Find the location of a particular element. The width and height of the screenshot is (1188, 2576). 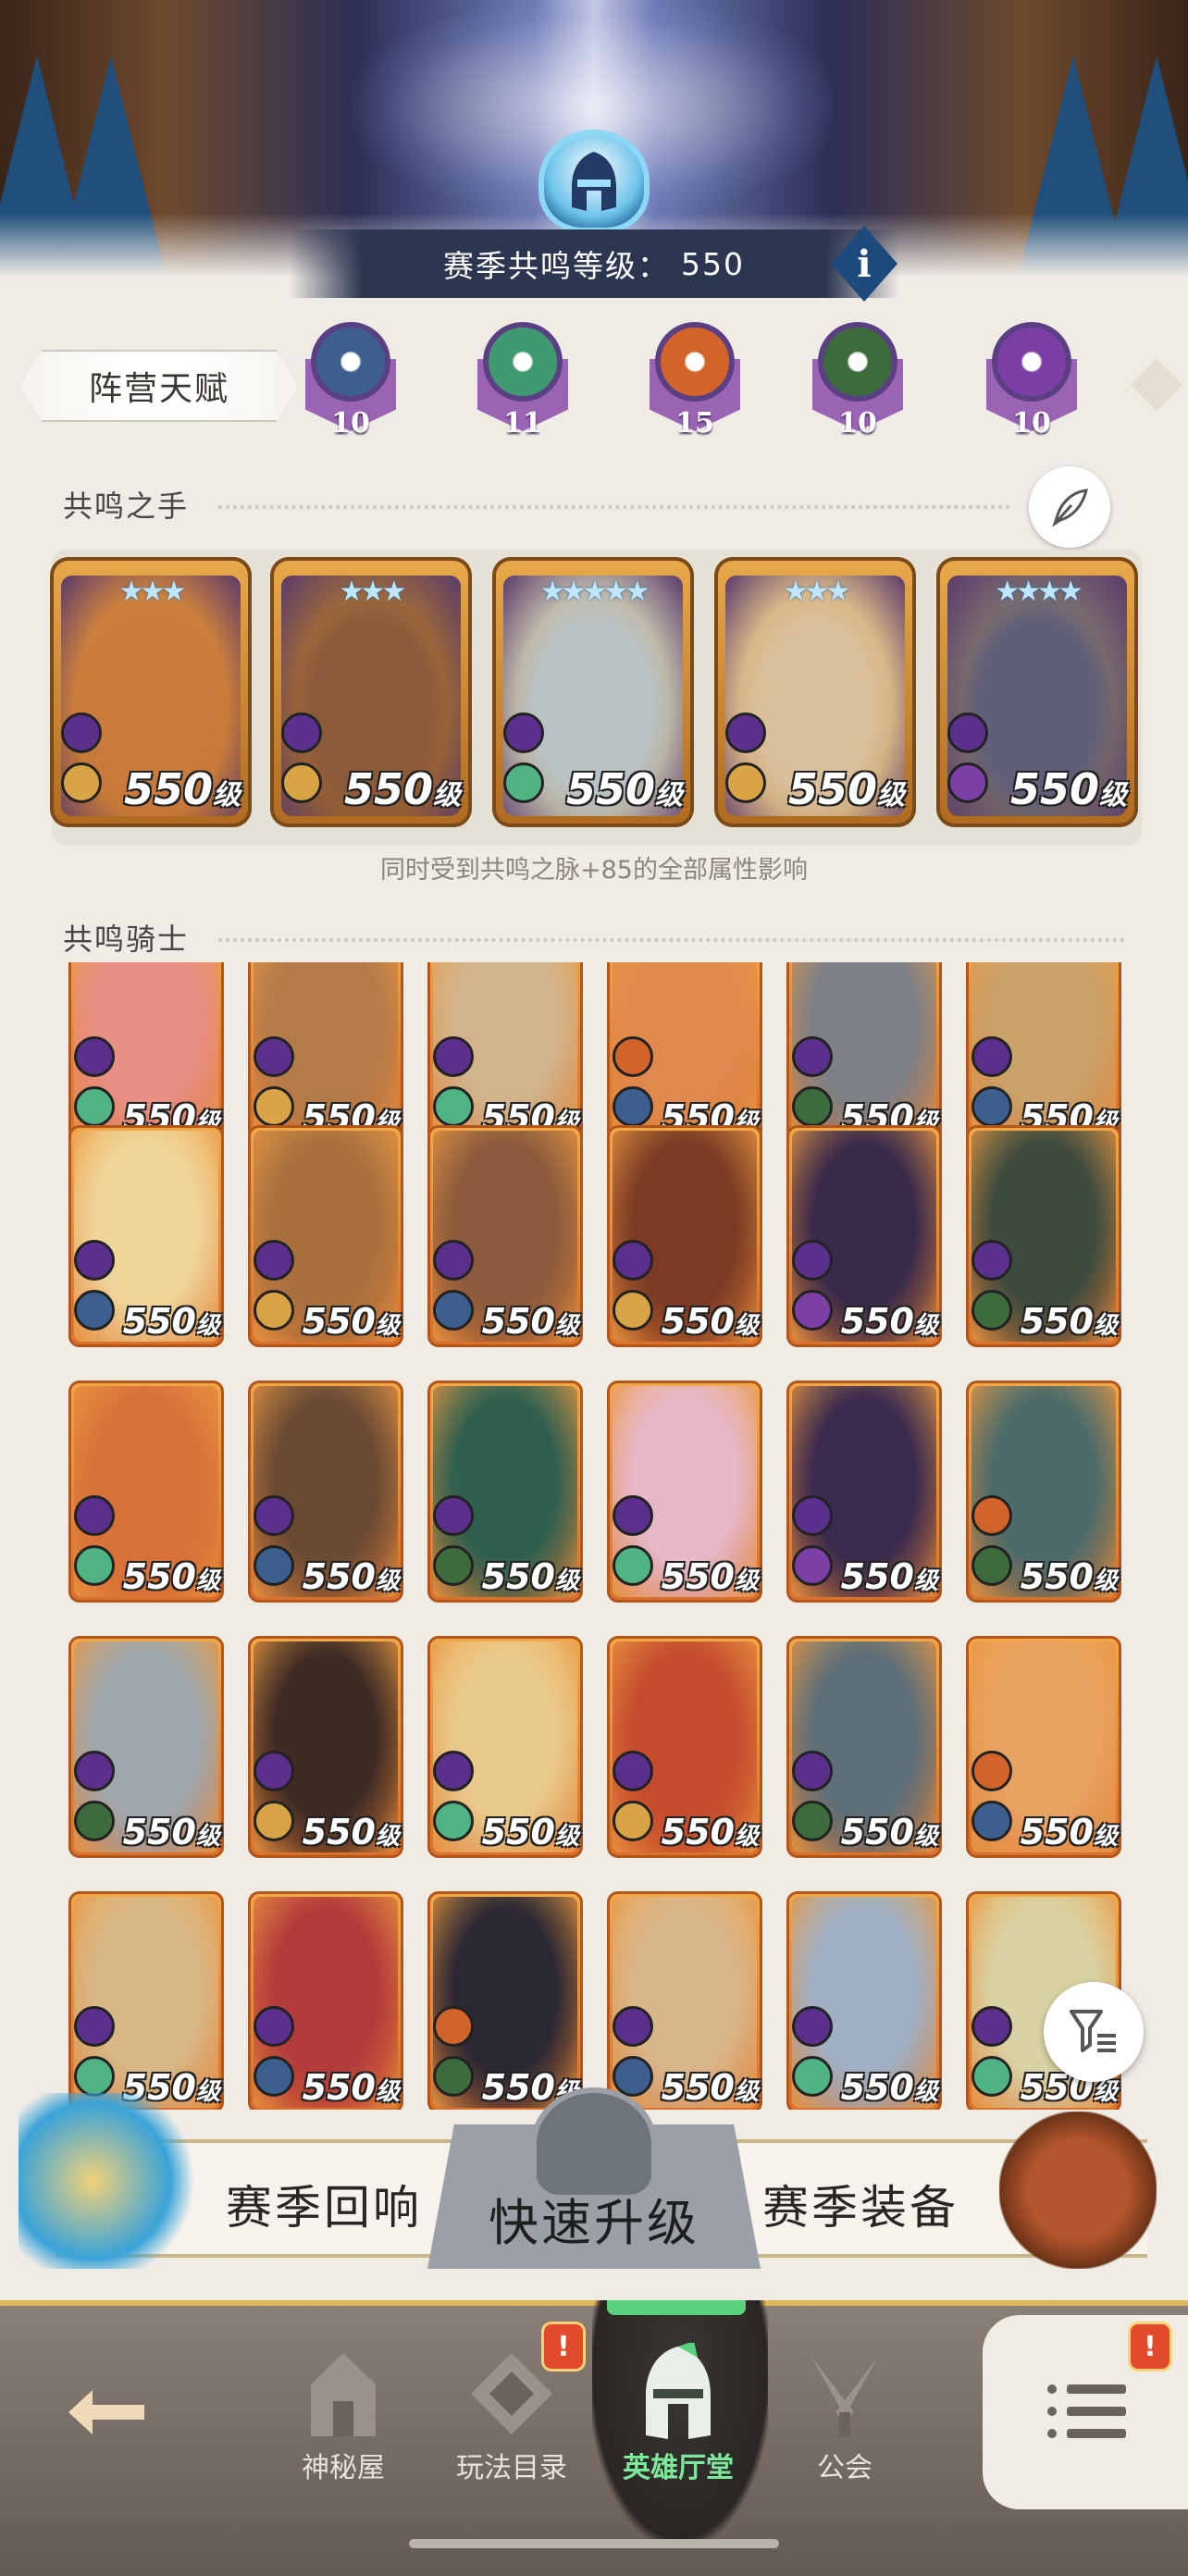

nav-item-mystery-house: 神秘屋 is located at coordinates (344, 2426).